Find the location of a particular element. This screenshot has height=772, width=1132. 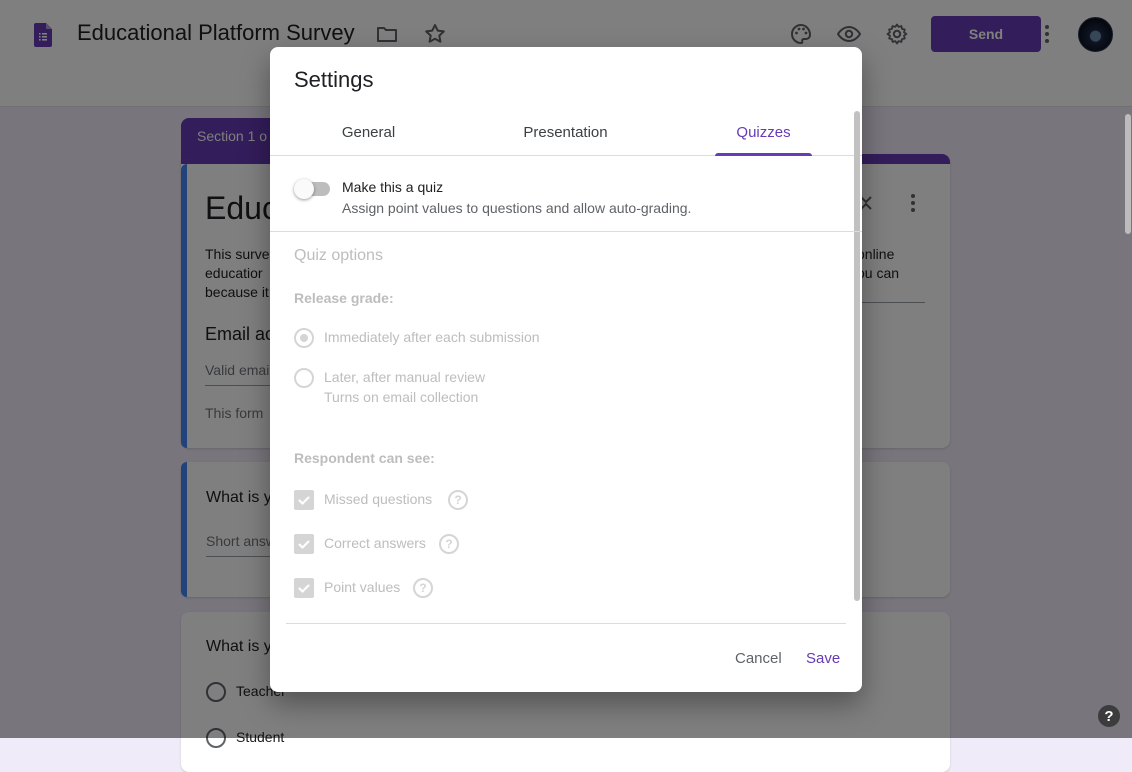

release-immediately-radio is located at coordinates (304, 338).